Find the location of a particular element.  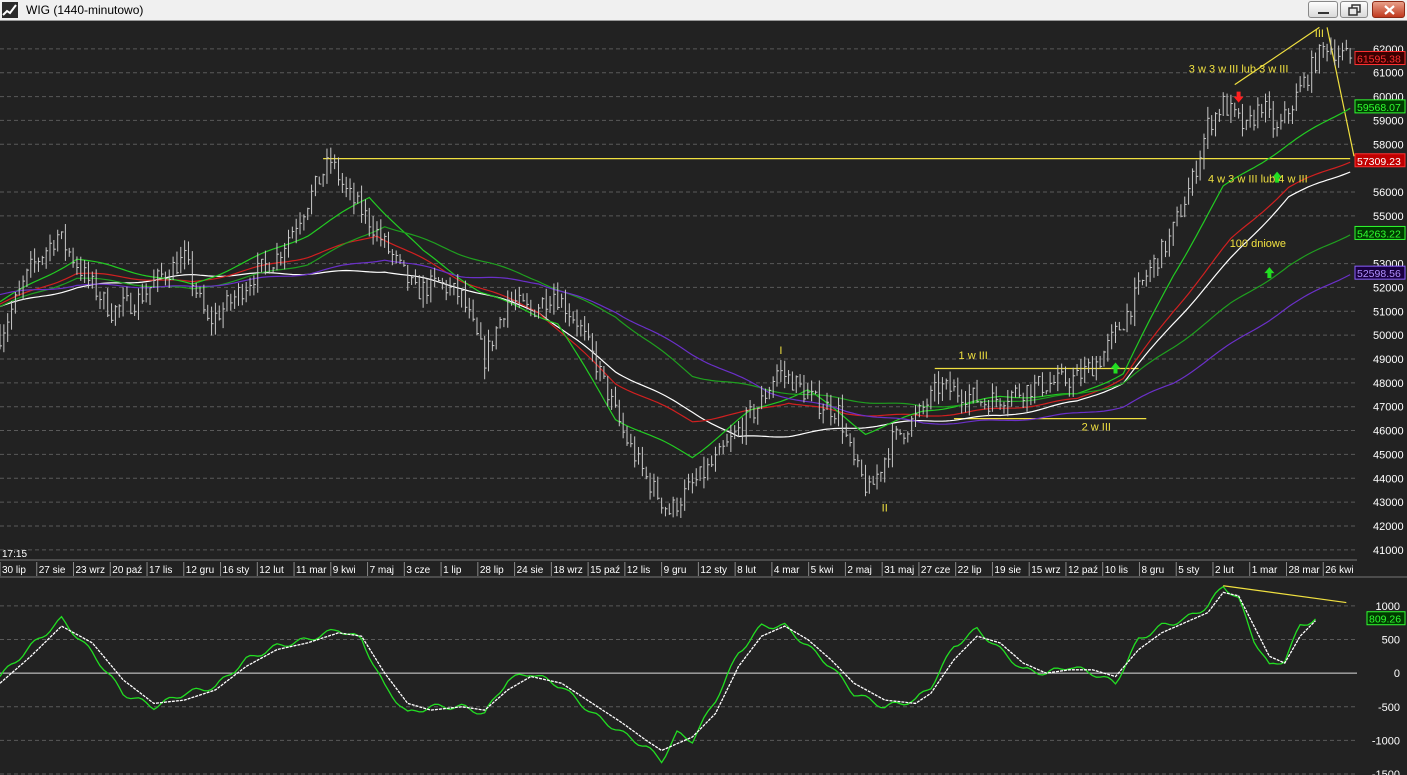

date-tick-label: 18 wrz is located at coordinates (567, 570).